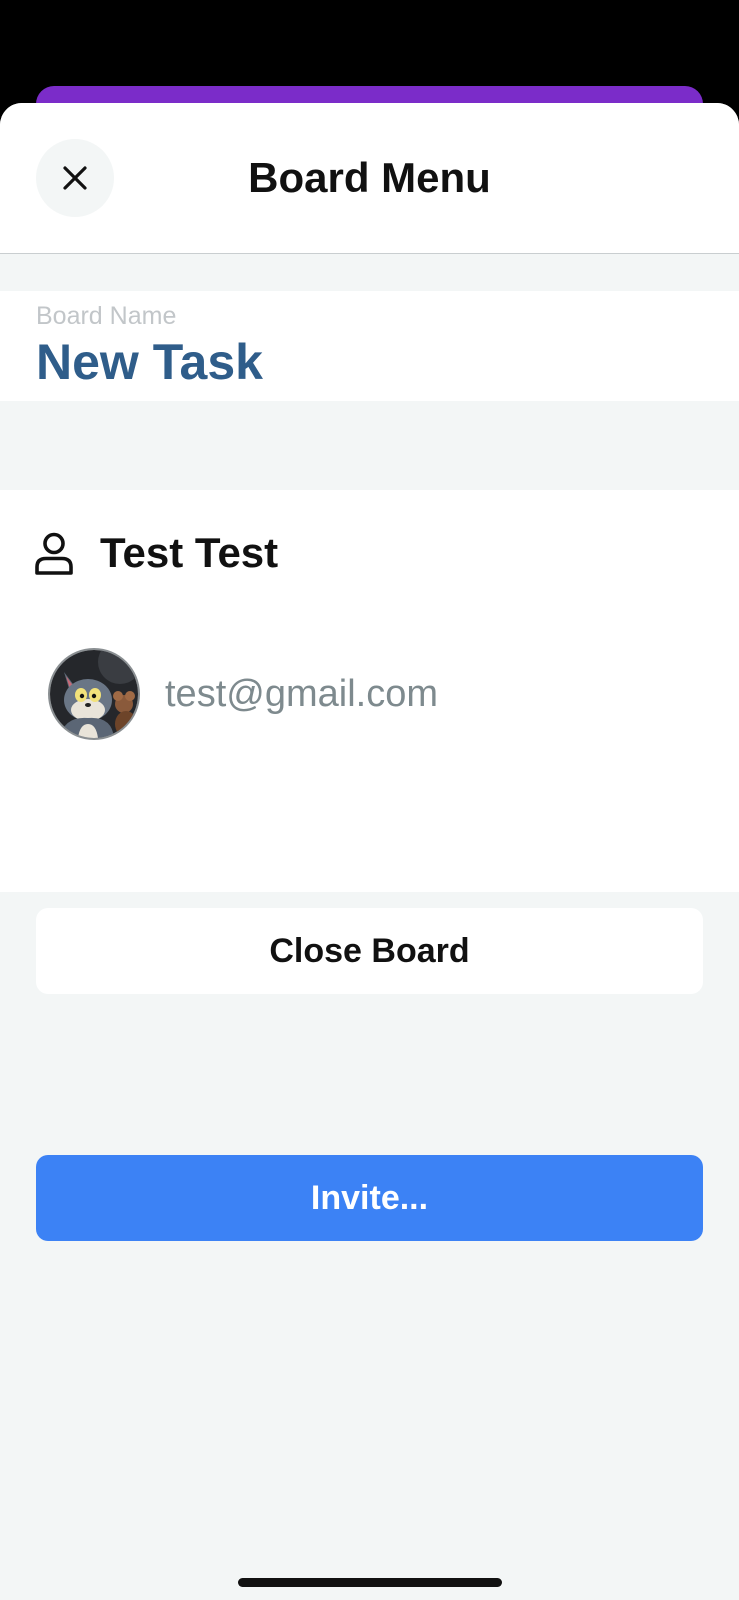 This screenshot has height=1600, width=739. What do you see at coordinates (149, 362) in the screenshot?
I see `board-name-value: New Task` at bounding box center [149, 362].